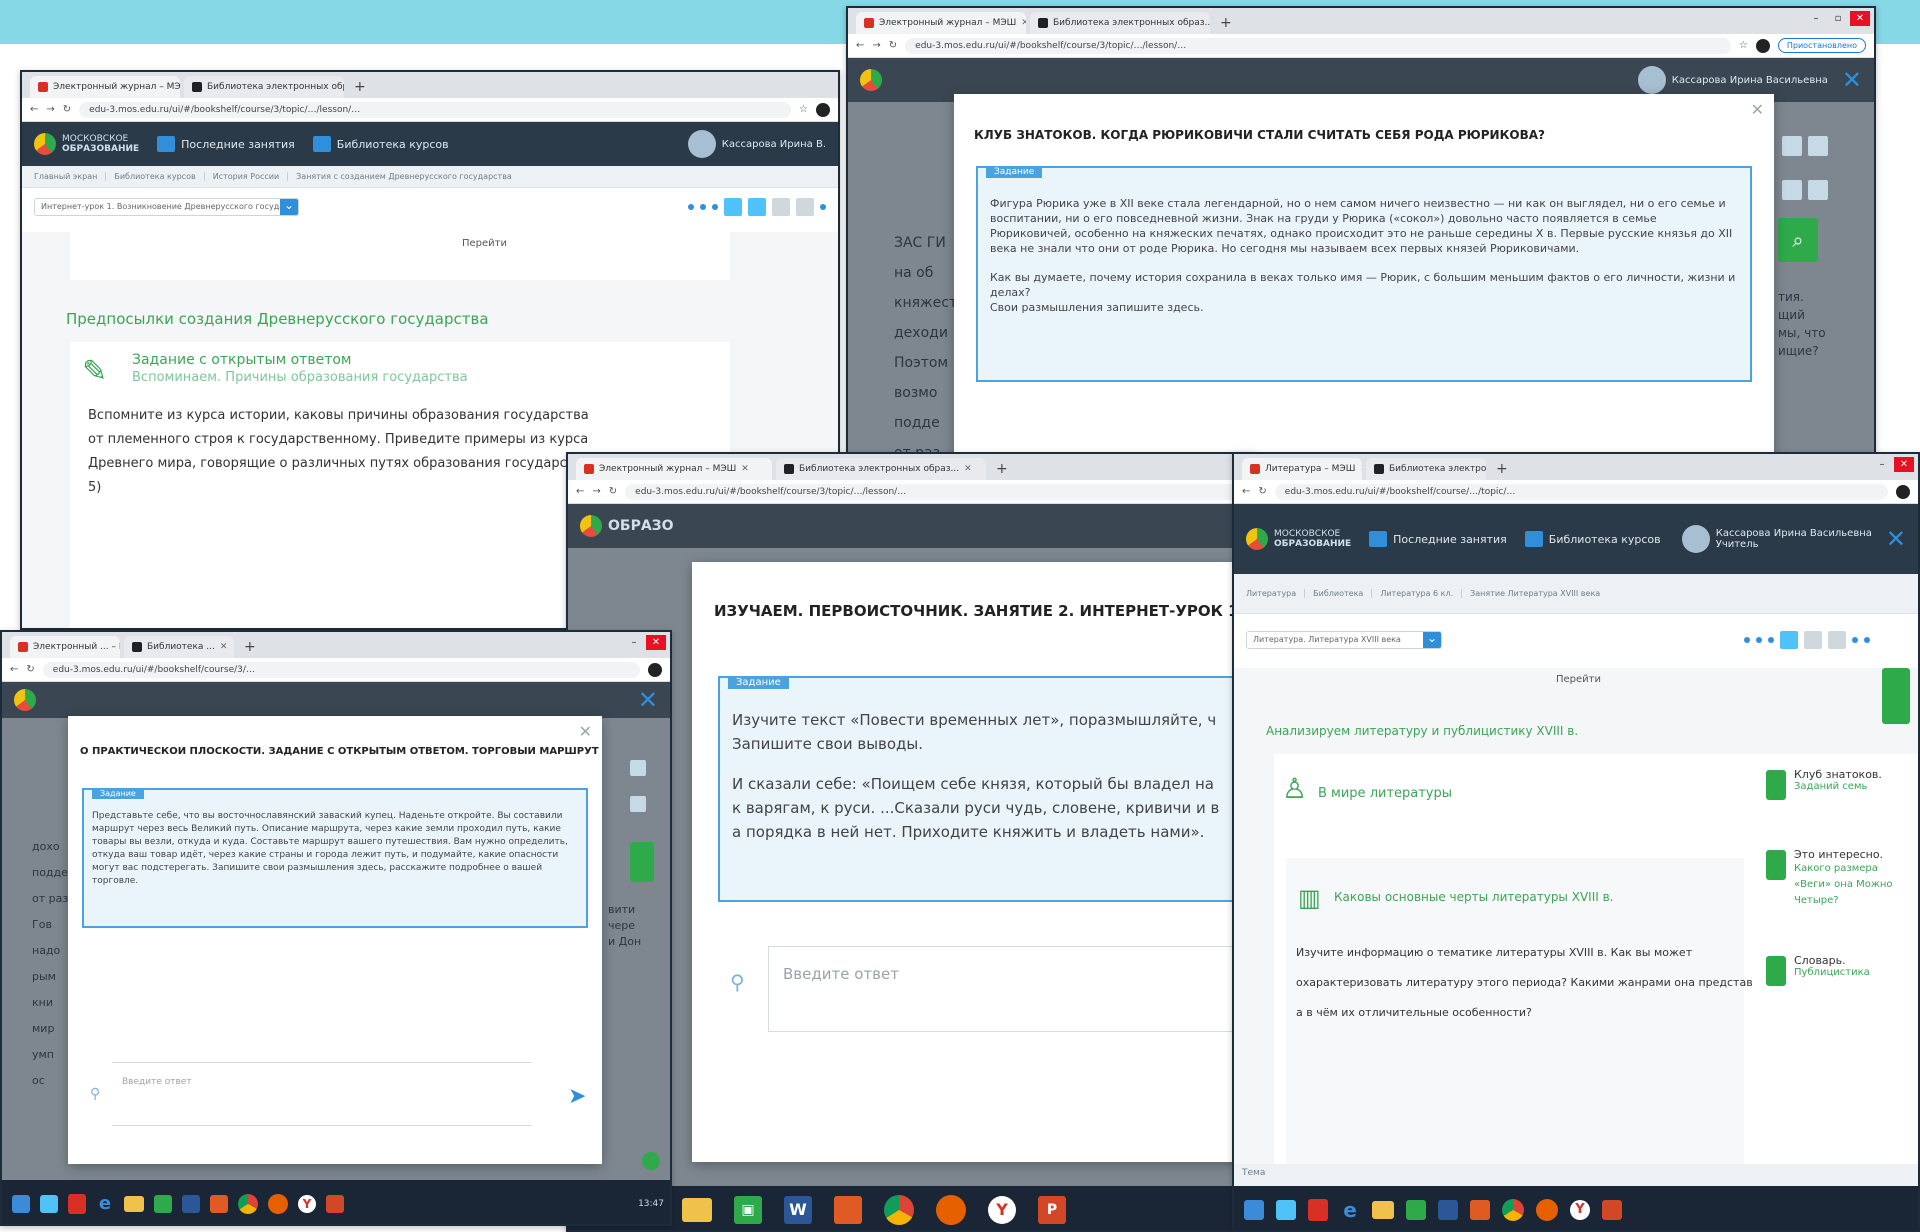 This screenshot has height=1232, width=1920. What do you see at coordinates (1421, 593) in the screenshot?
I see `breadcrumb-item: Литература 6 кл.` at bounding box center [1421, 593].